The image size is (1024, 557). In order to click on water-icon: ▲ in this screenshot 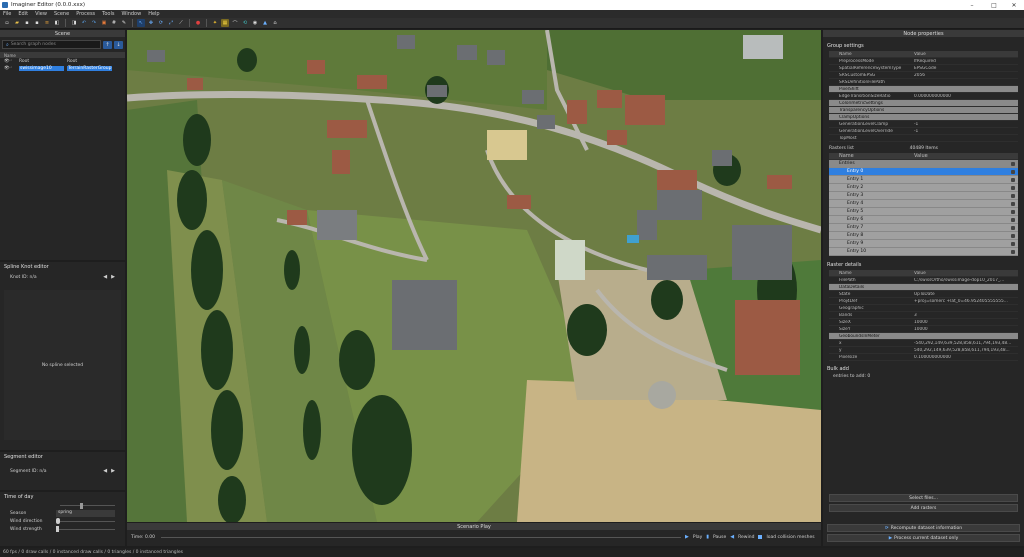, I will do `click(265, 23)`.